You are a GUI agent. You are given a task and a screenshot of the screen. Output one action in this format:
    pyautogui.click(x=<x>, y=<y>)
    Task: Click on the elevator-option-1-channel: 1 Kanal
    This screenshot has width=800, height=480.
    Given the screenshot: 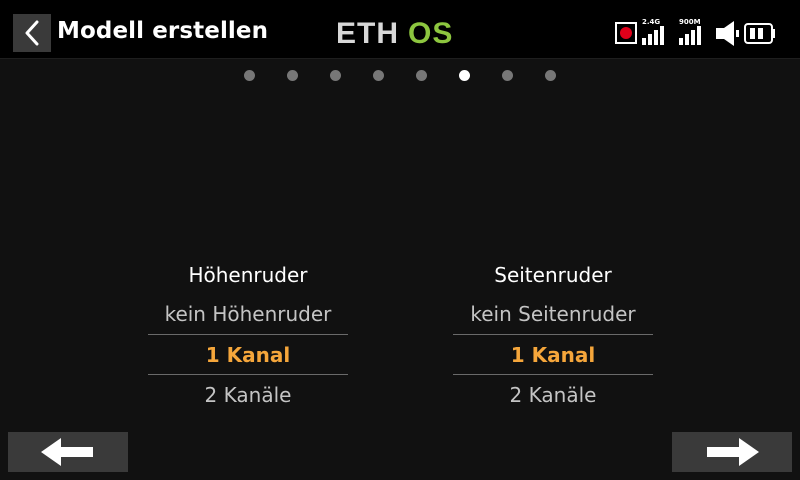 What is the action you would take?
    pyautogui.click(x=248, y=354)
    